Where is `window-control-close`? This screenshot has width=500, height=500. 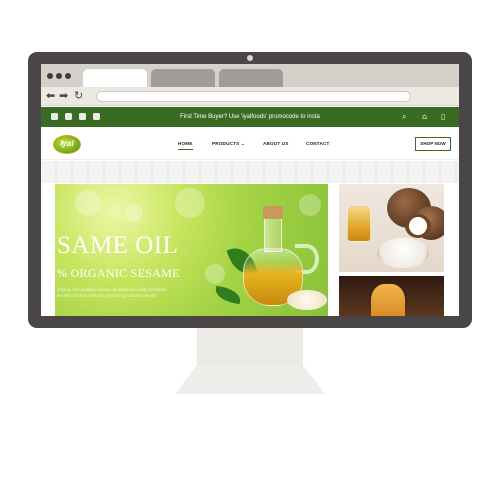
window-control-close is located at coordinates (50, 76).